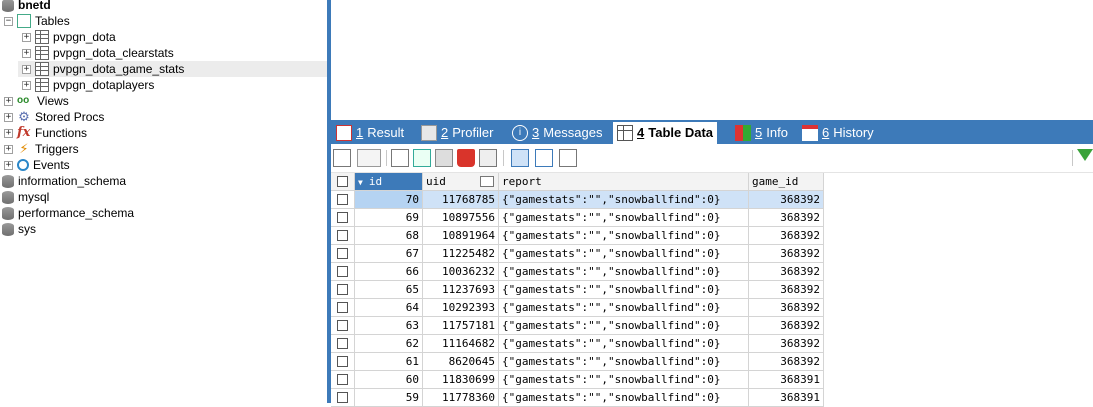 The image size is (1093, 407). I want to click on cell-id: 61, so click(389, 362).